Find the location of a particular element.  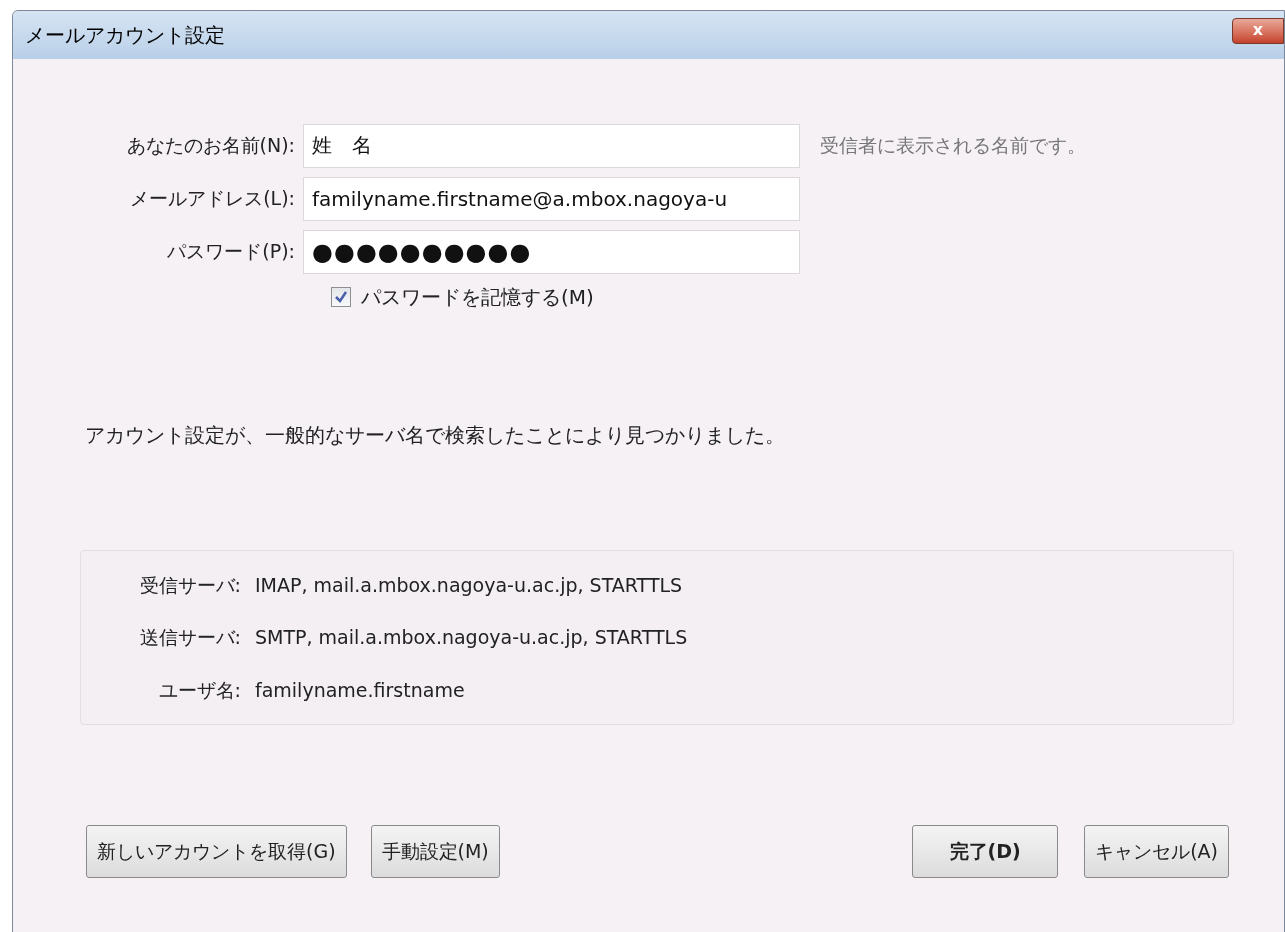

status-message: アカウント設定が、一般的なサーバ名で検索したことにより見つかりました。 is located at coordinates (435, 435).